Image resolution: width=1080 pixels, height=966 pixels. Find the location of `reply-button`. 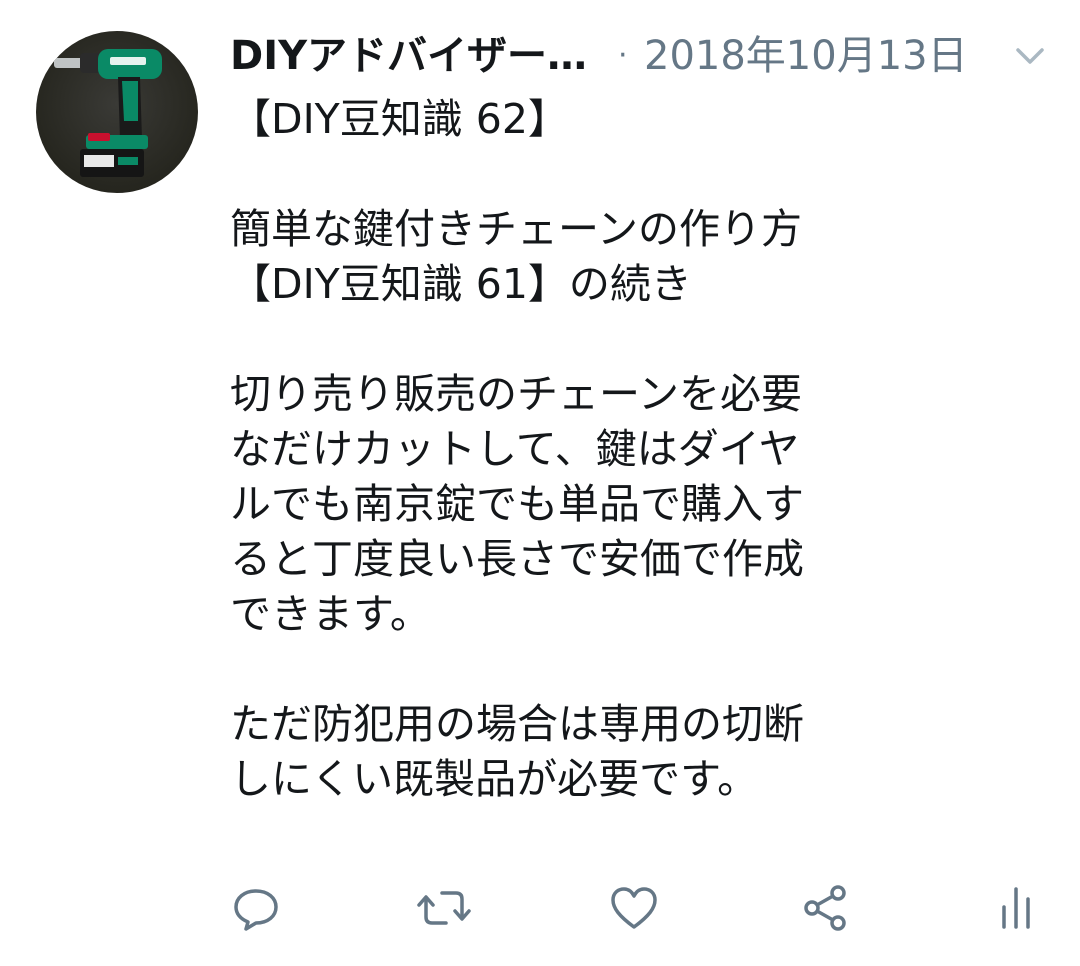

reply-button is located at coordinates (256, 908).